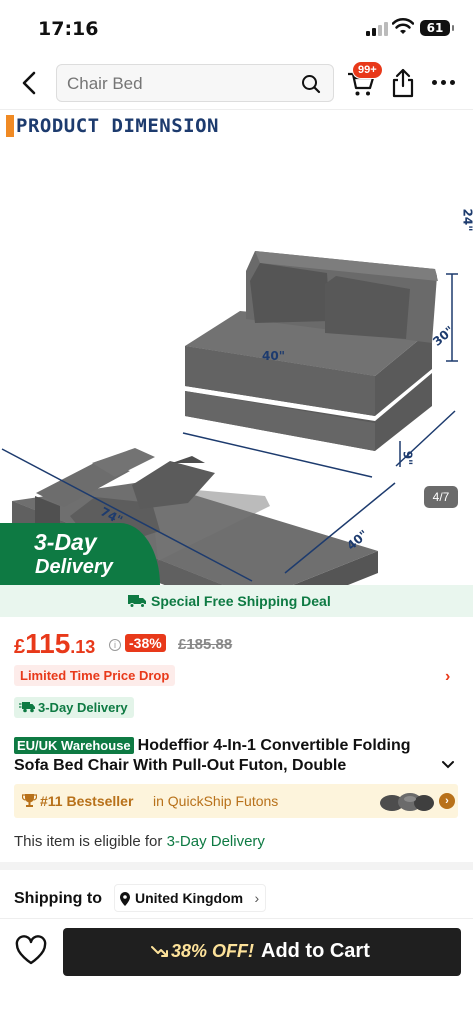  I want to click on shipping-deal-label: Special Free Shipping Deal, so click(241, 601).